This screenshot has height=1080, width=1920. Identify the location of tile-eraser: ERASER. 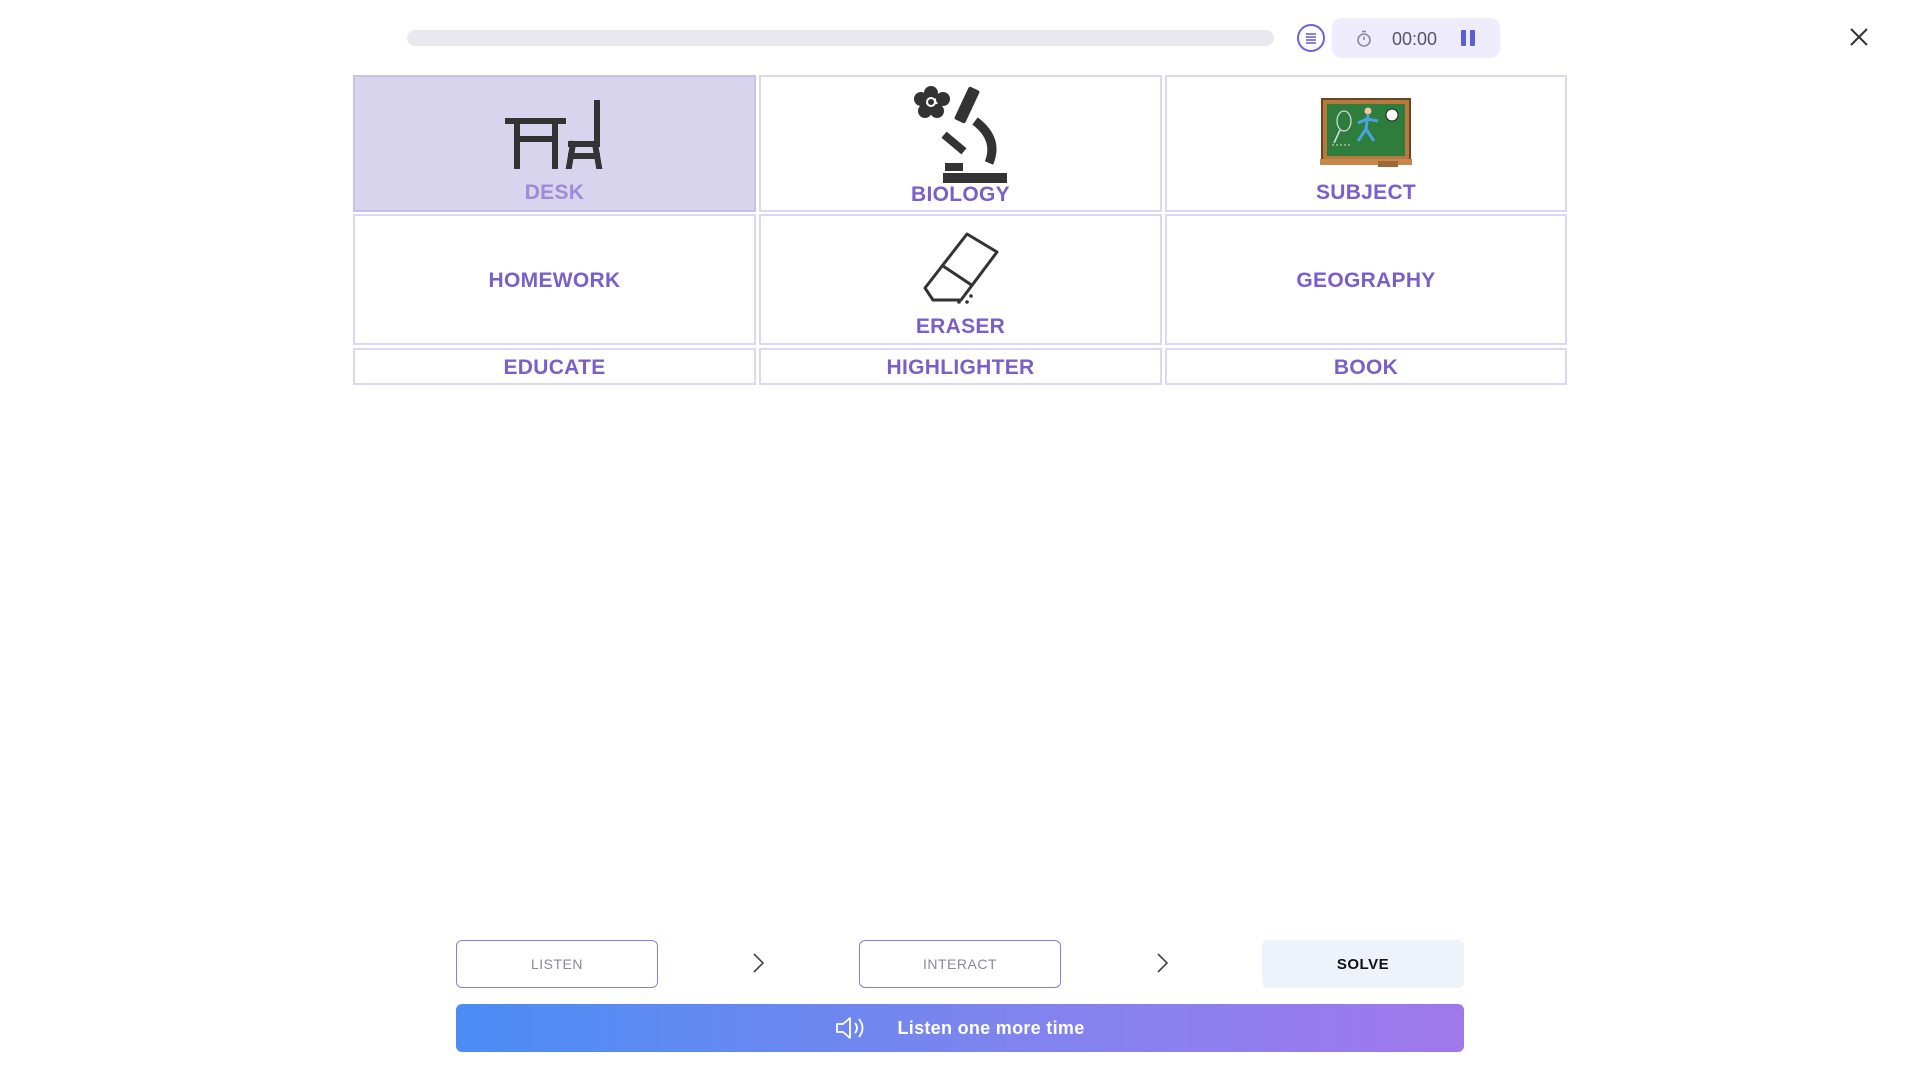
(960, 279).